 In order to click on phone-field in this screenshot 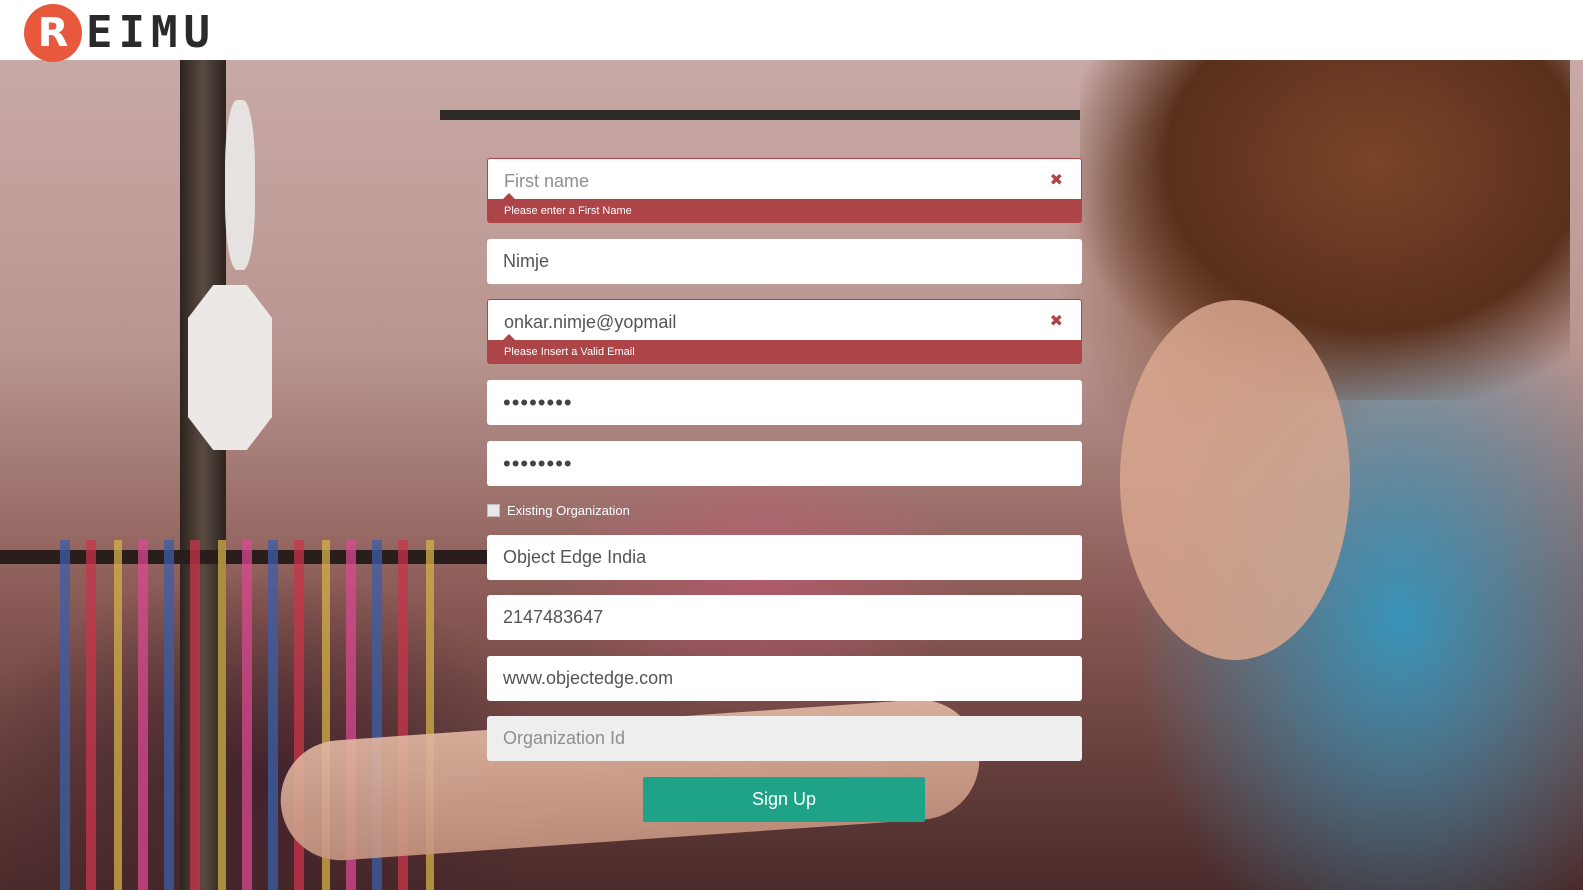, I will do `click(784, 617)`.